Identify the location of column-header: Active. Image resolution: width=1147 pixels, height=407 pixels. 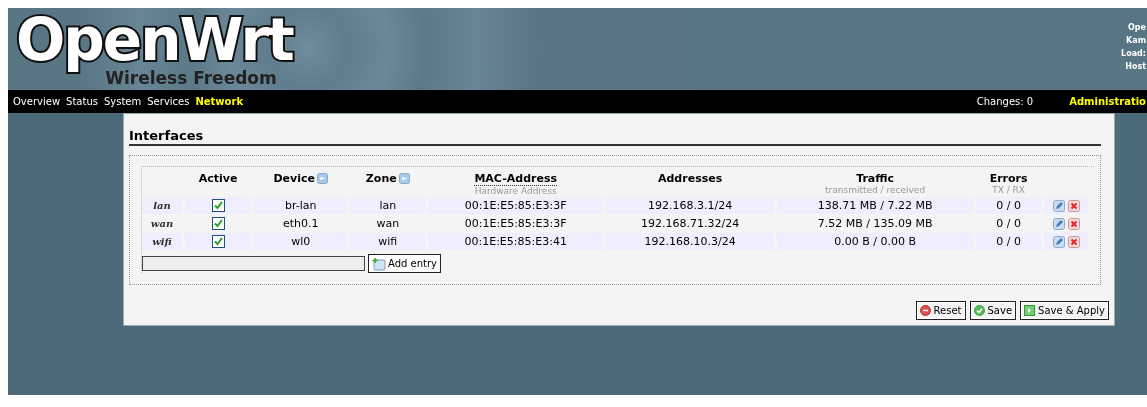
(218, 178).